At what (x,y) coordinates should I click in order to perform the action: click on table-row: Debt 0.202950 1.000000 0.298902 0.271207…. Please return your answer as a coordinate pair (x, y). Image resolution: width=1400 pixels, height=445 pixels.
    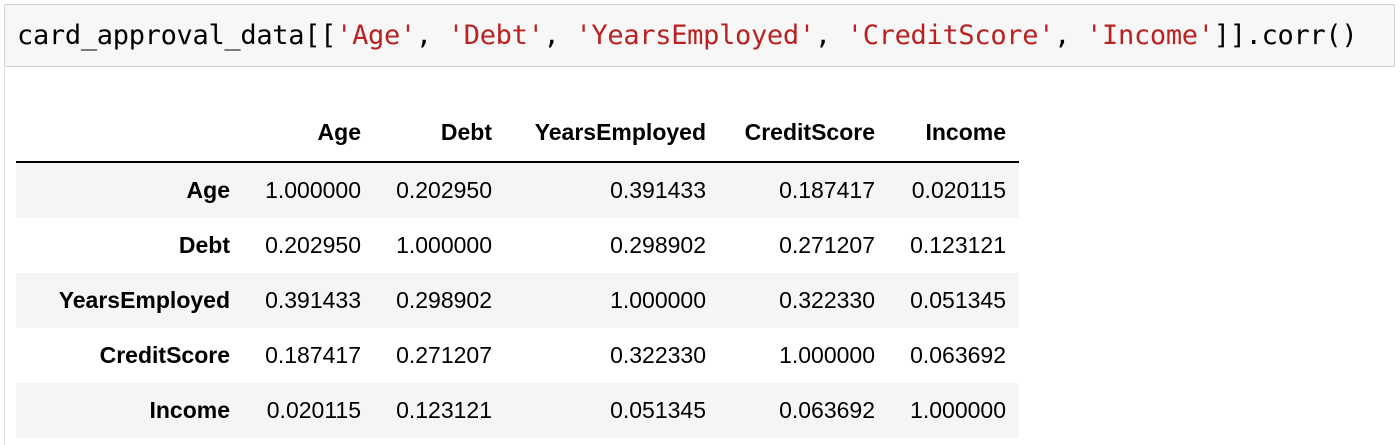
    Looking at the image, I should click on (517, 245).